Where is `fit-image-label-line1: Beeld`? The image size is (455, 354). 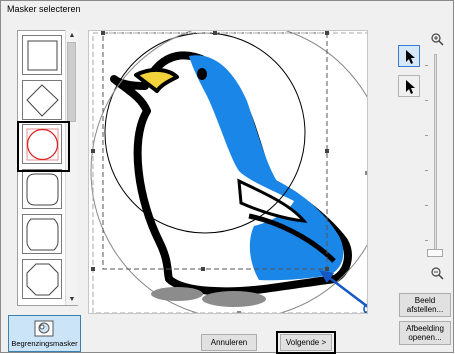 fit-image-label-line1: Beeld is located at coordinates (425, 300).